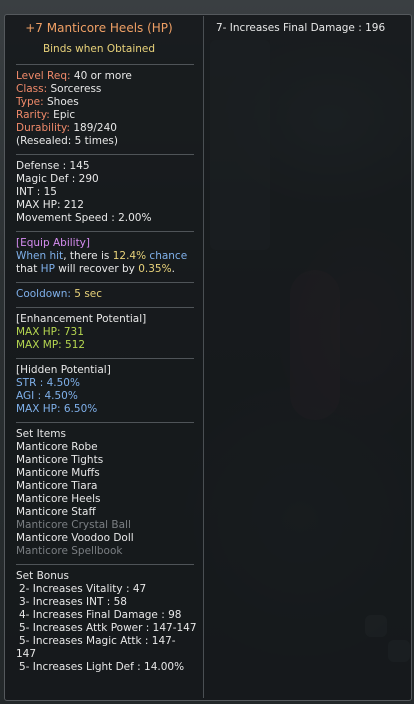 Image resolution: width=414 pixels, height=704 pixels. Describe the element at coordinates (129, 256) in the screenshot. I see `equip-chance-value: 12.4%` at that location.